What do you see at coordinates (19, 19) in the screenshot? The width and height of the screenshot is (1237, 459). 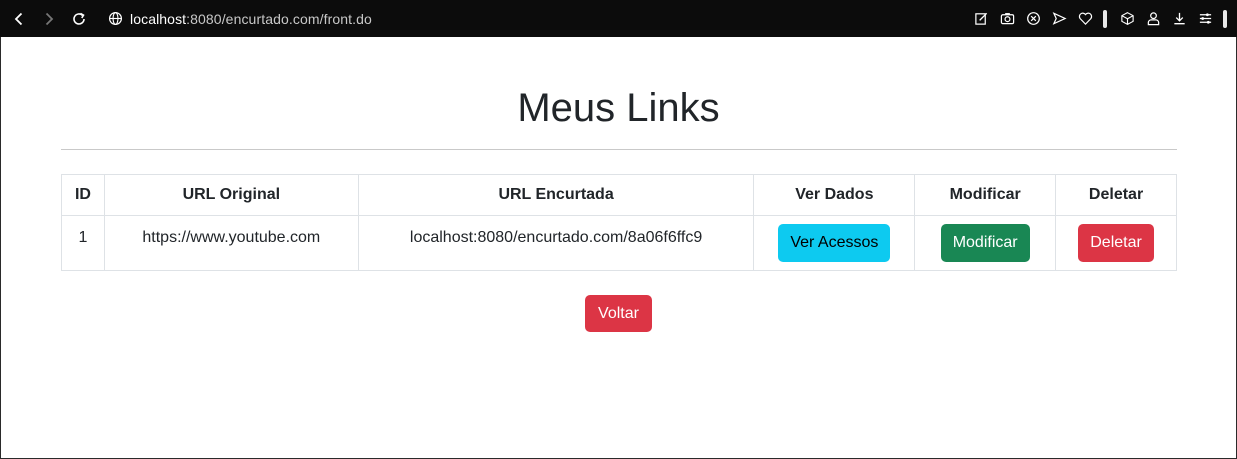 I see `back-icon` at bounding box center [19, 19].